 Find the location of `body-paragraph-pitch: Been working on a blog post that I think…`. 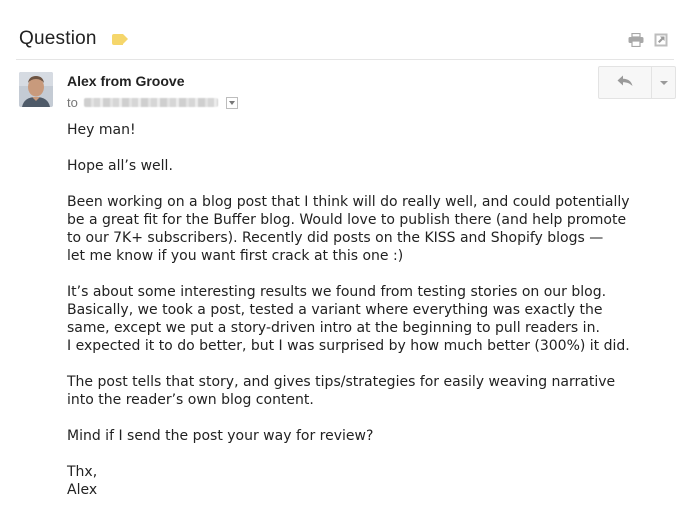

body-paragraph-pitch: Been working on a blog post that I think… is located at coordinates (348, 229).